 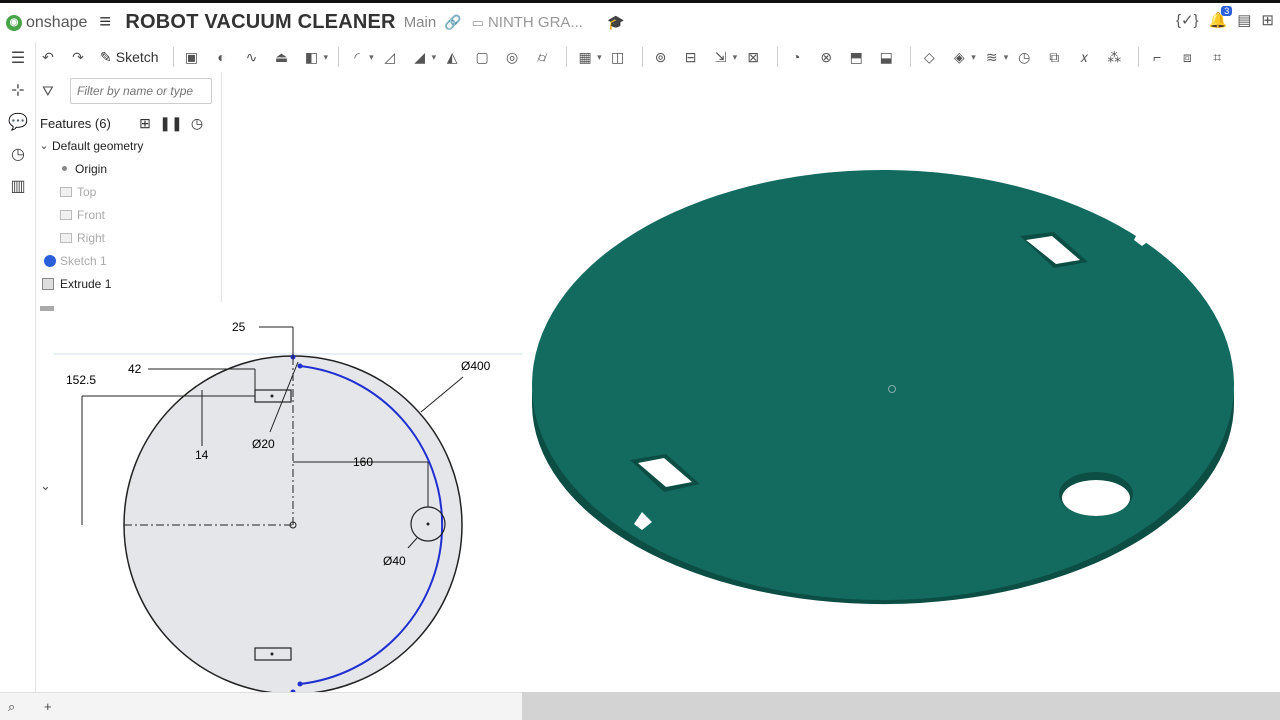 What do you see at coordinates (48, 283) in the screenshot?
I see `extrude-feature-icon` at bounding box center [48, 283].